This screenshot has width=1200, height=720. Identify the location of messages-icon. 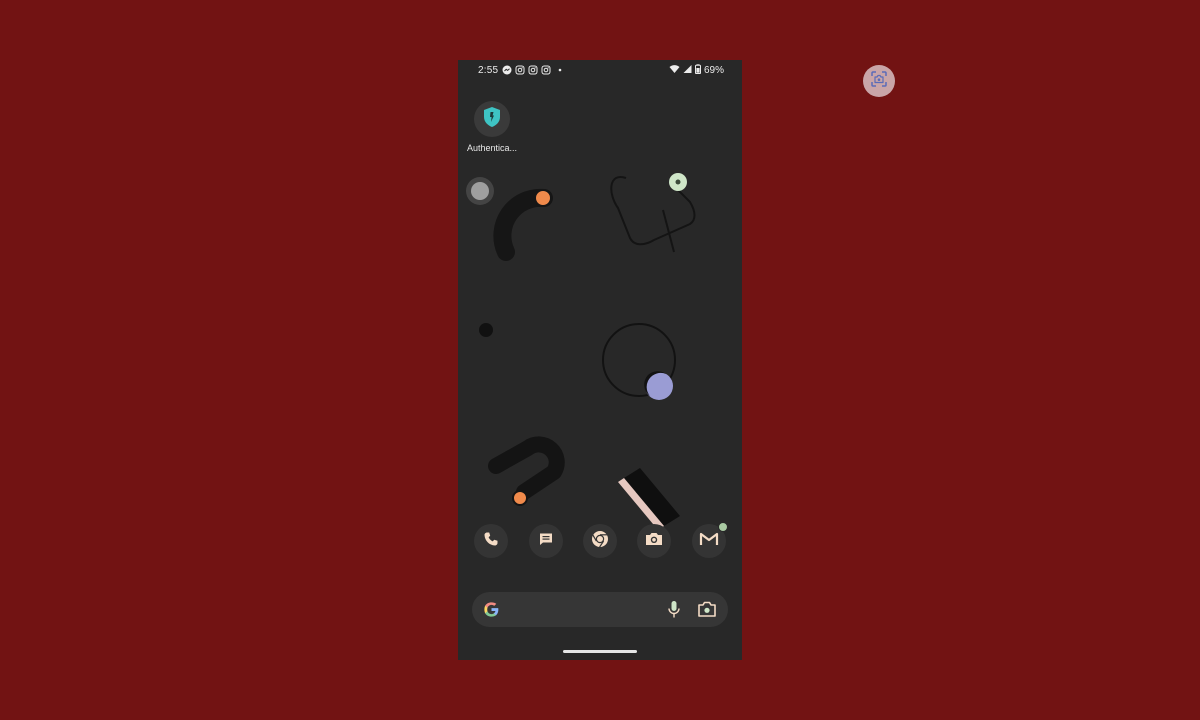
(546, 541).